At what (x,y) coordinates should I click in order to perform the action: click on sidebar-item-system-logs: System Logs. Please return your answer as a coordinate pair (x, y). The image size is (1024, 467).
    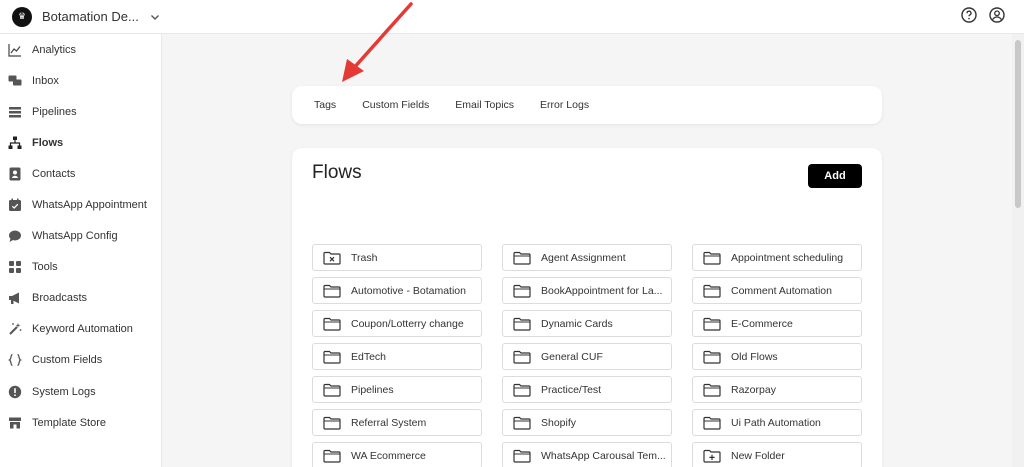
    Looking at the image, I should click on (80, 391).